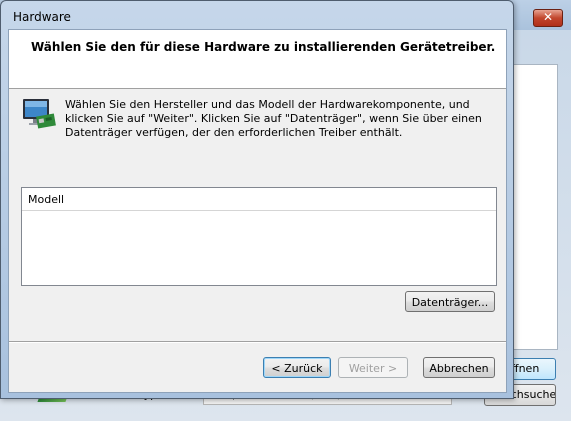 The image size is (571, 421). What do you see at coordinates (297, 367) in the screenshot?
I see `back-button: < Zurück` at bounding box center [297, 367].